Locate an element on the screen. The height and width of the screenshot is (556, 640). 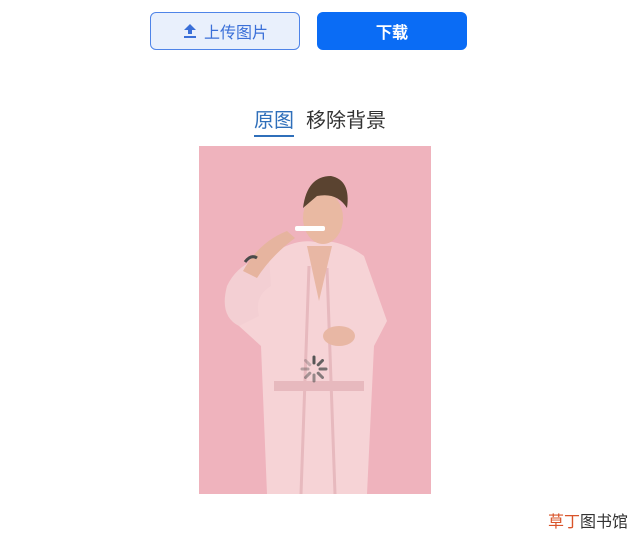
download-button: 下载 is located at coordinates (392, 31).